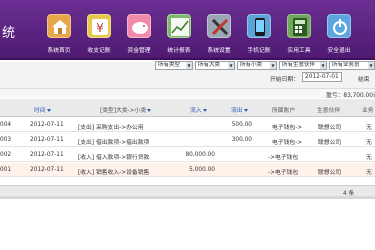  I want to click on nav-label: 系统设置, so click(219, 51).